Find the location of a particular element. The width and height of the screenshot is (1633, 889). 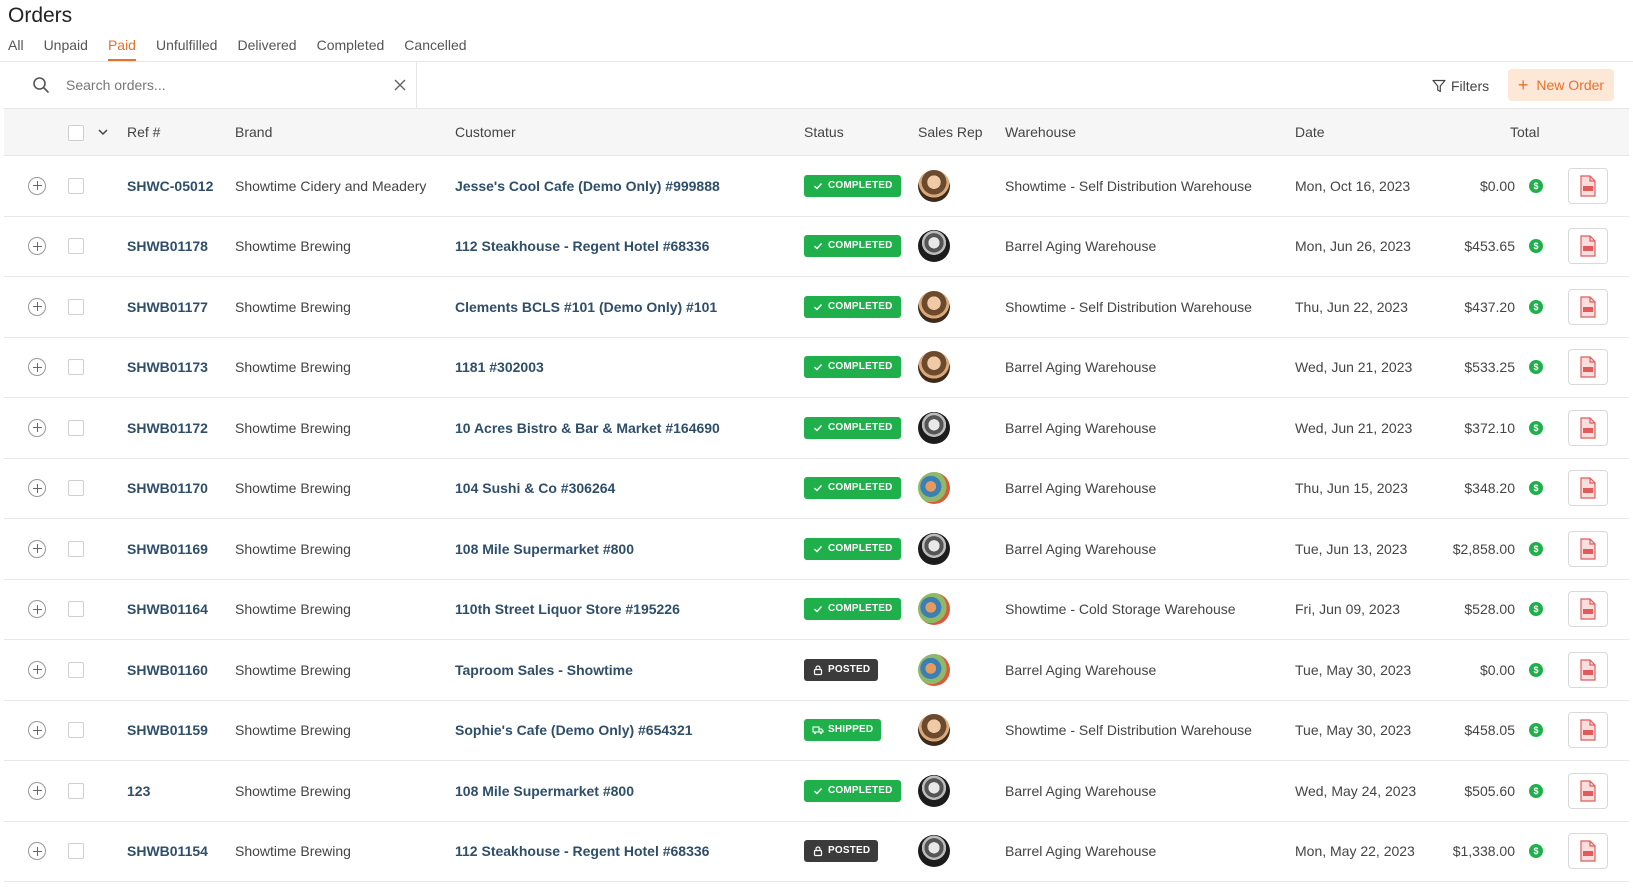

new-order-button: + New Order is located at coordinates (1561, 85).